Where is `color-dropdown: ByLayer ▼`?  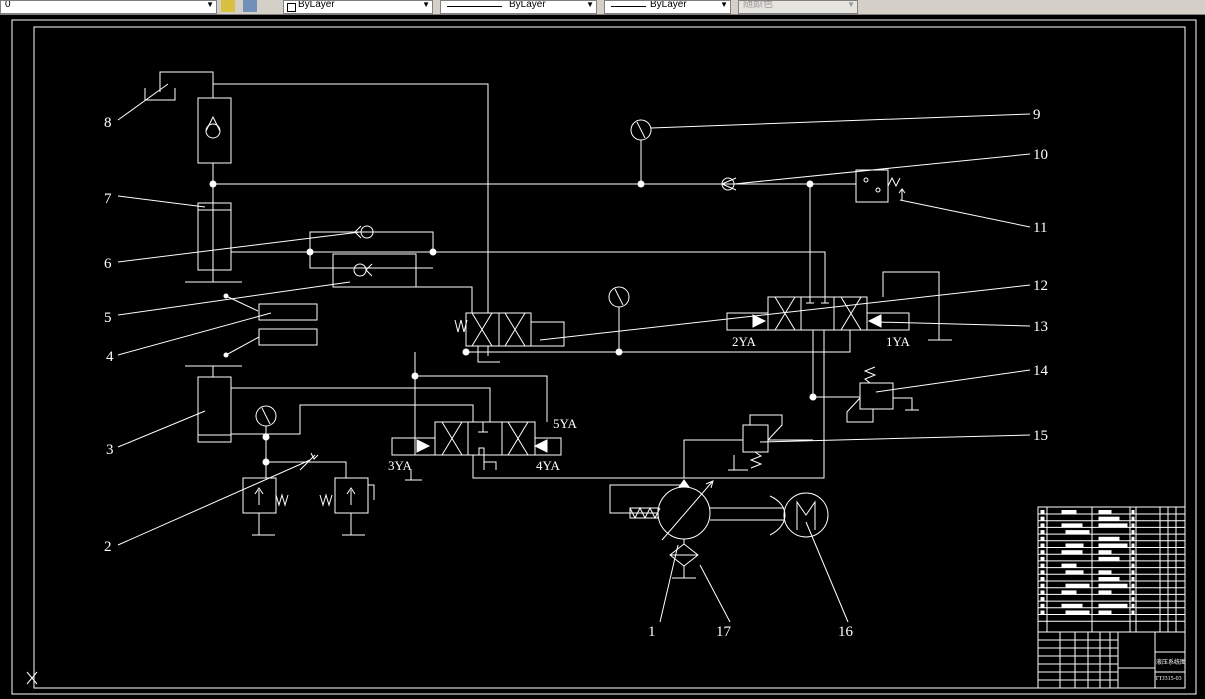 color-dropdown: ByLayer ▼ is located at coordinates (358, 7).